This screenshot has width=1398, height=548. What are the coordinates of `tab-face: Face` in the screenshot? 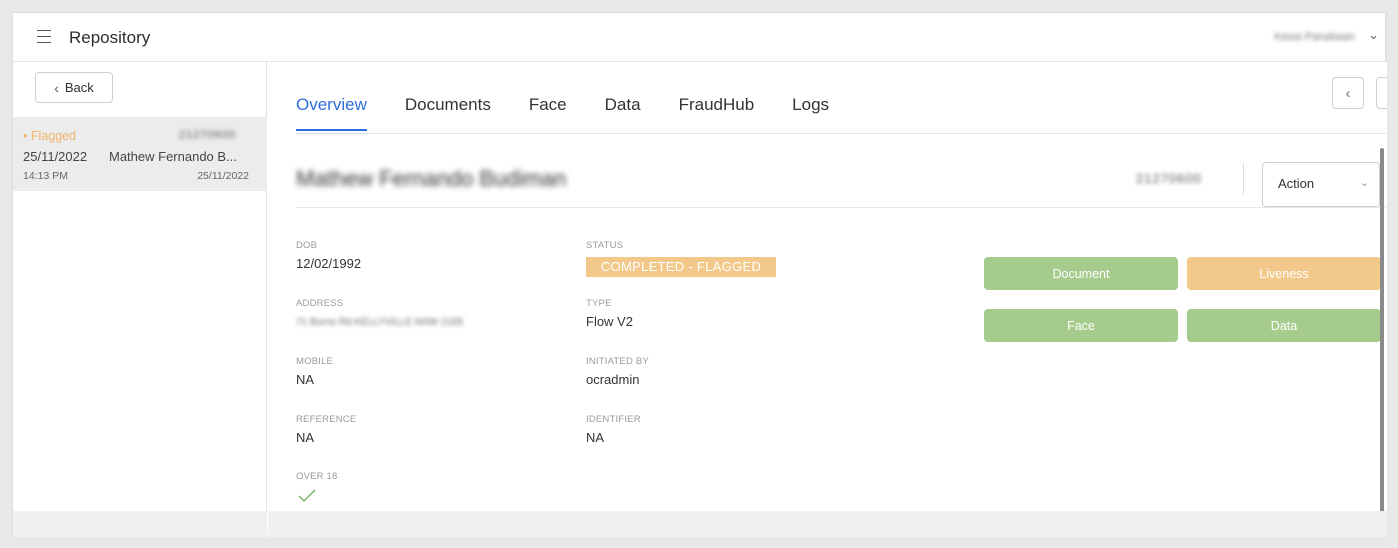 It's located at (548, 114).